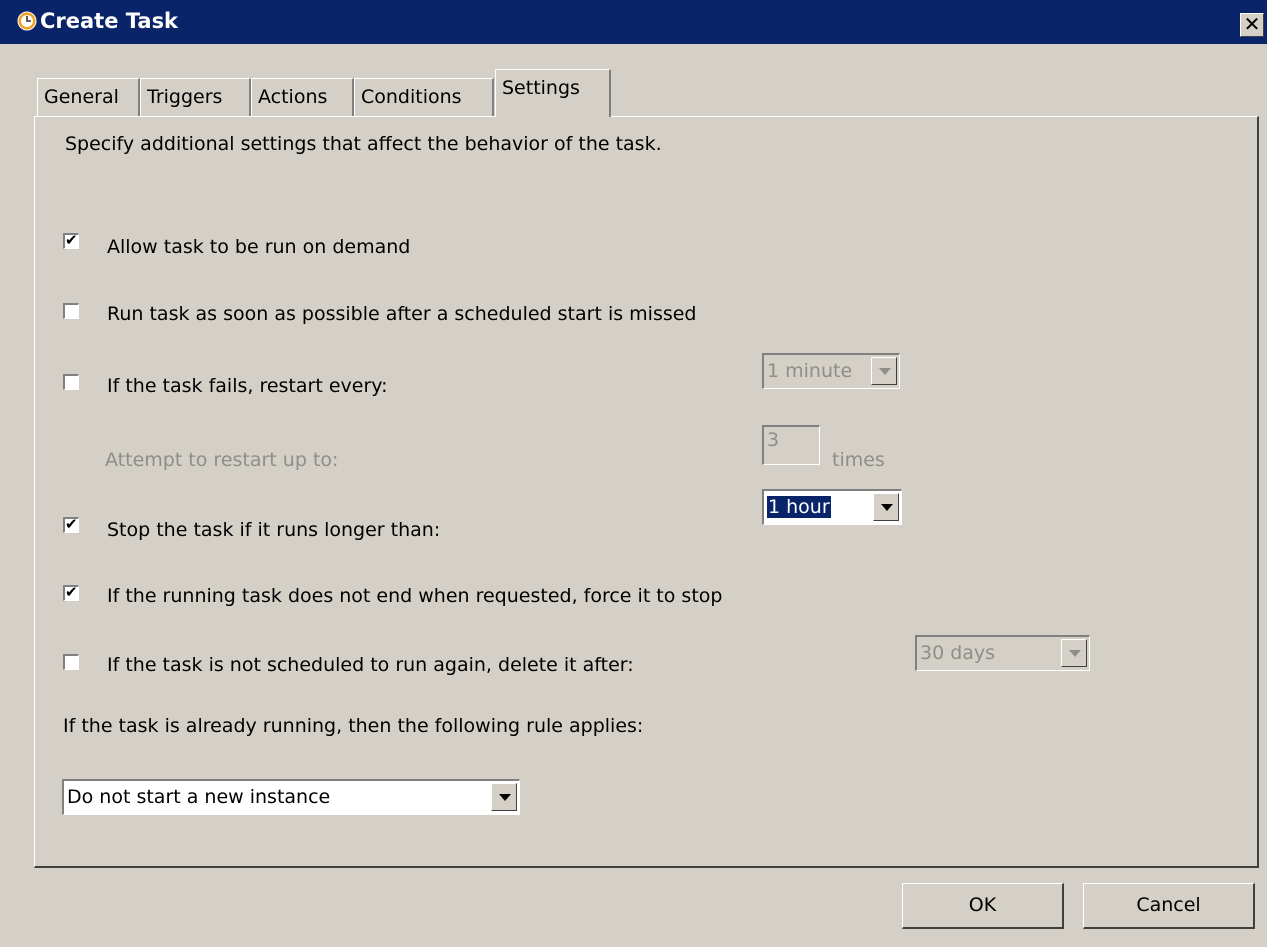  I want to click on running-rule-value: Do not start a new instance, so click(199, 797).